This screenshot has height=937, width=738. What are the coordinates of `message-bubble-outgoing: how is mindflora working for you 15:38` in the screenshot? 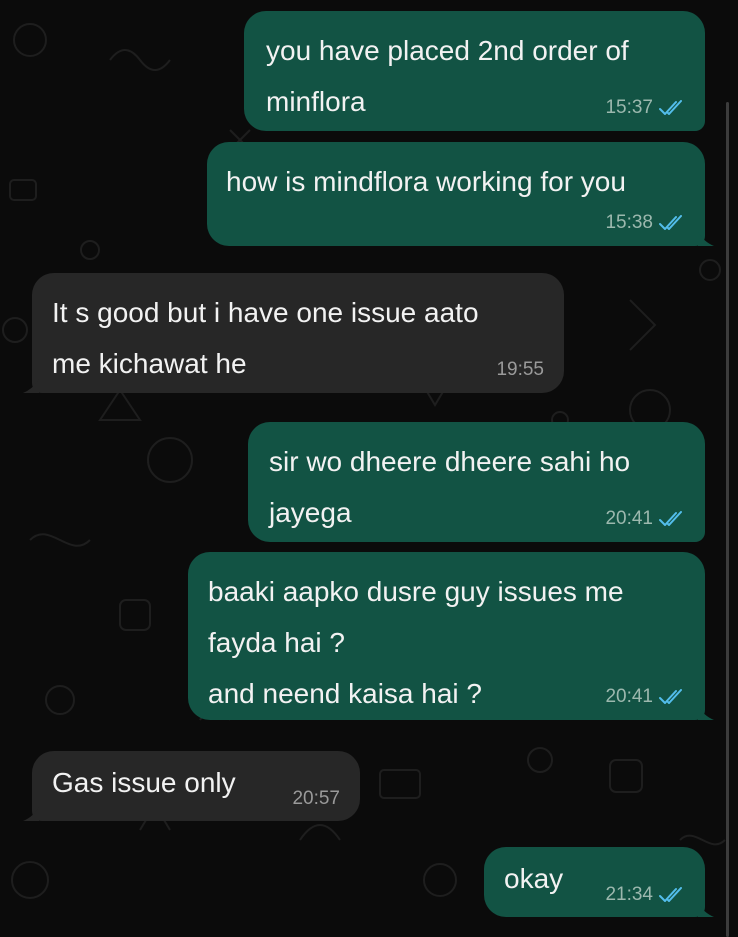 It's located at (460, 194).